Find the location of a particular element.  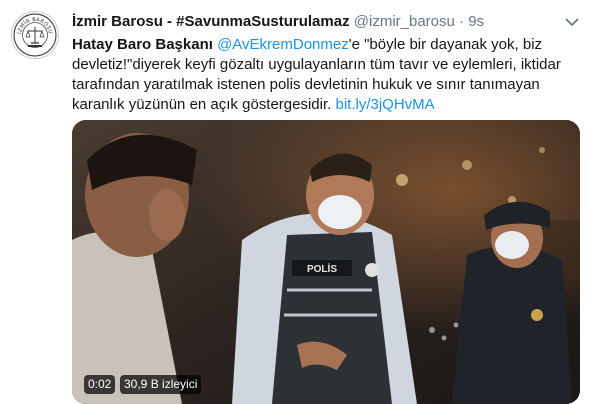

mention-link: @AvEkremDonmez is located at coordinates (283, 44).